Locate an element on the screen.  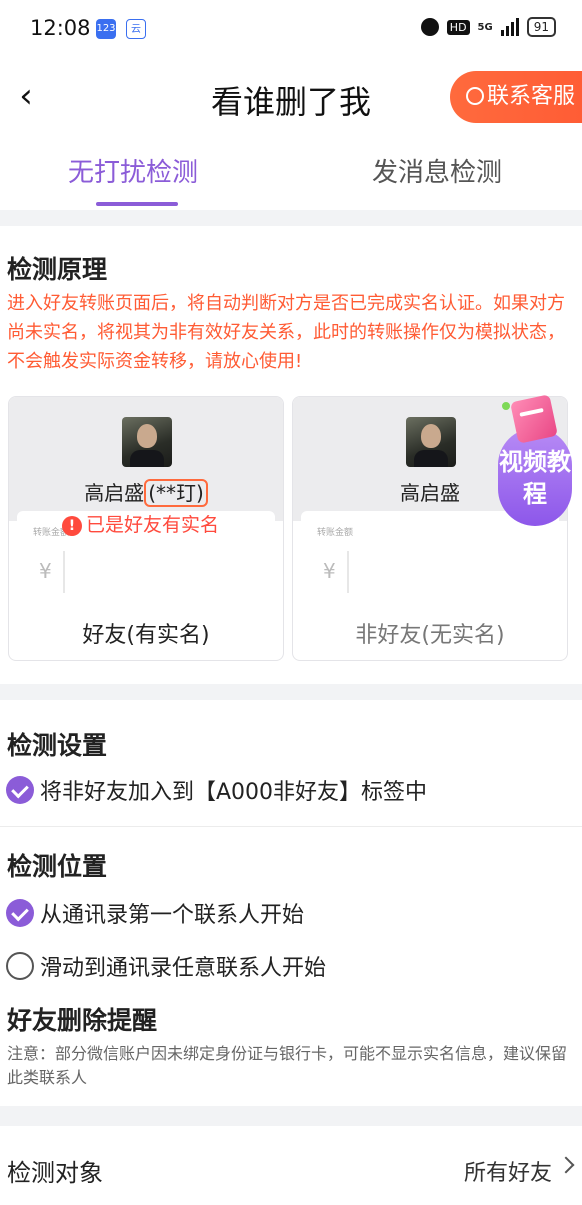
exclamation-icon: ! is located at coordinates (72, 526).